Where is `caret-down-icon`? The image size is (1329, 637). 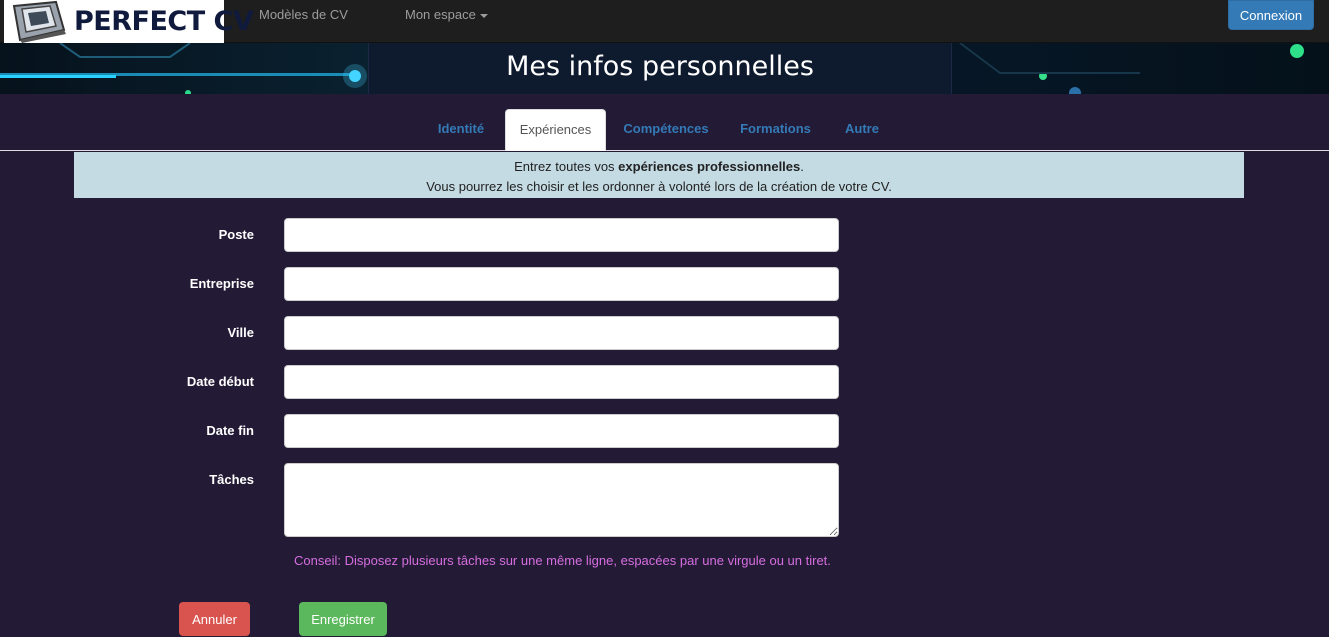
caret-down-icon is located at coordinates (483, 15).